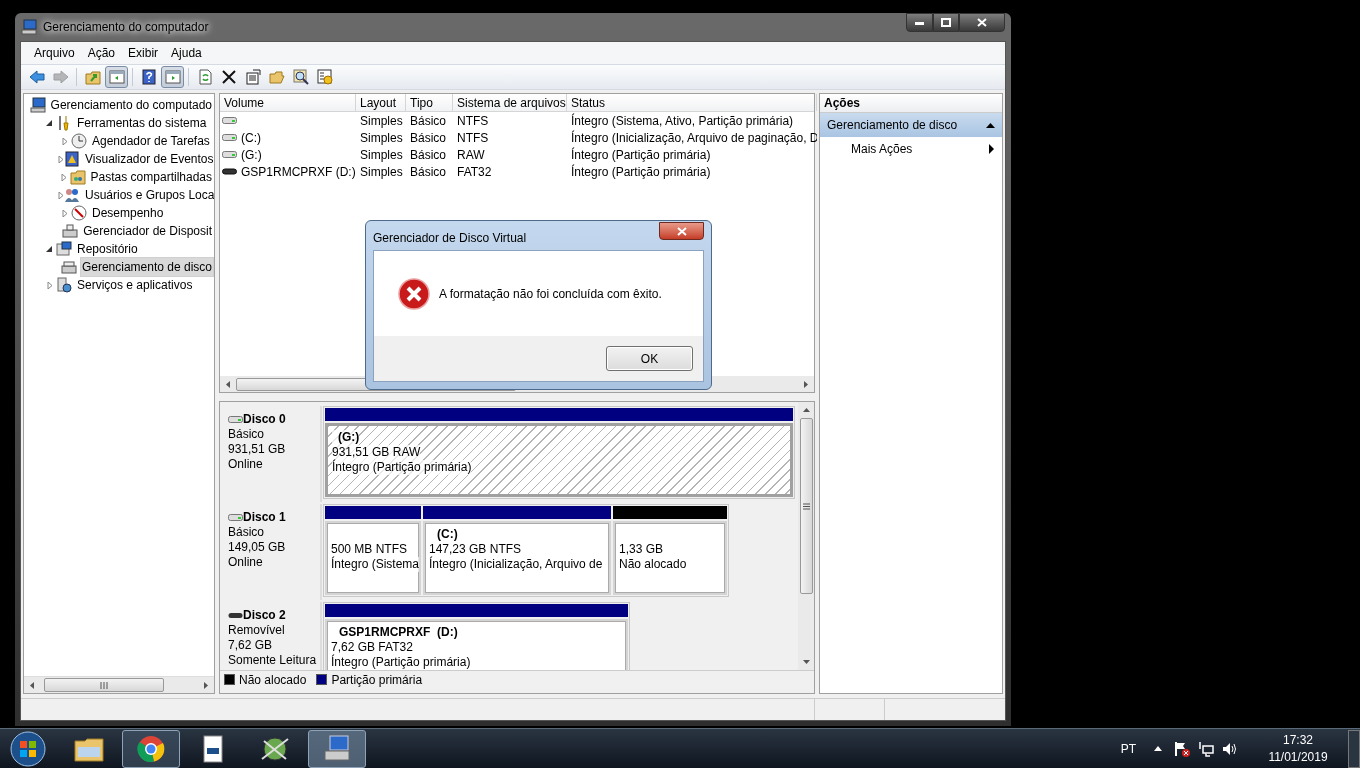  Describe the element at coordinates (911, 125) in the screenshot. I see `actions-section-header: Gerenciamento de disco` at that location.